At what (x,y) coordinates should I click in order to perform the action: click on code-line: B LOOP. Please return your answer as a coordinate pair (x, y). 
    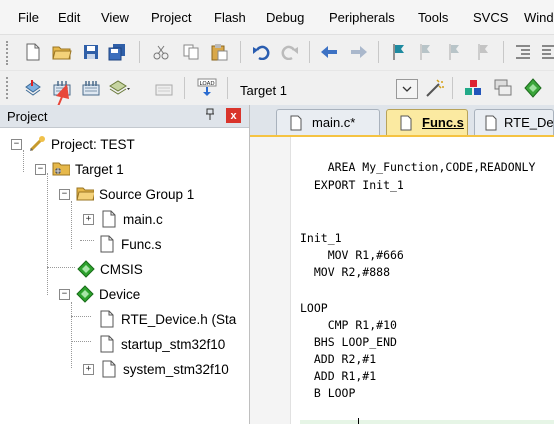
    Looking at the image, I should click on (328, 393).